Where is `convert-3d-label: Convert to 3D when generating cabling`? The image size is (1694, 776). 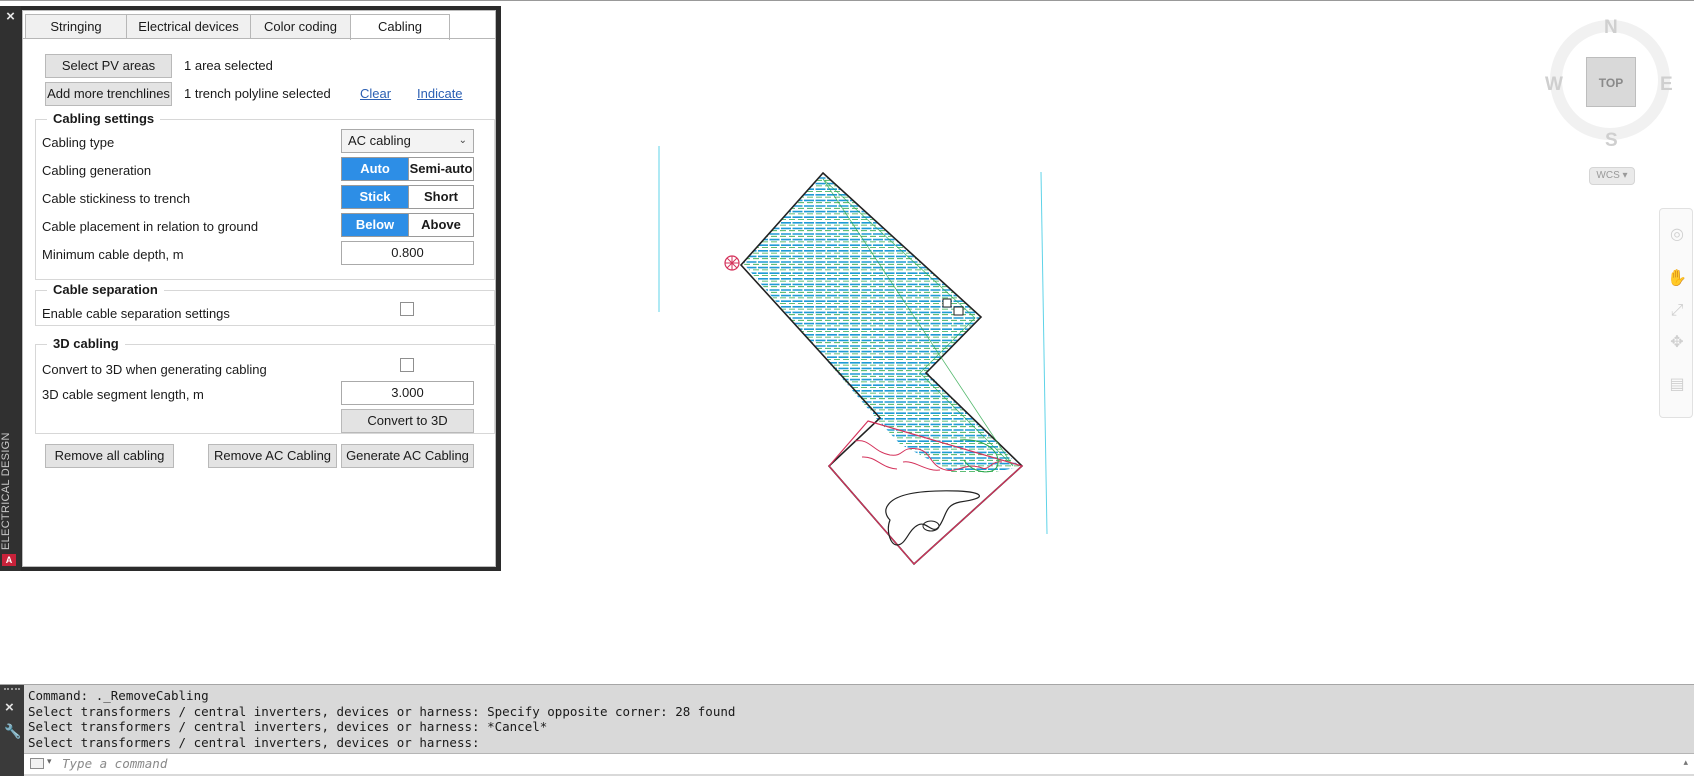
convert-3d-label: Convert to 3D when generating cabling is located at coordinates (154, 369).